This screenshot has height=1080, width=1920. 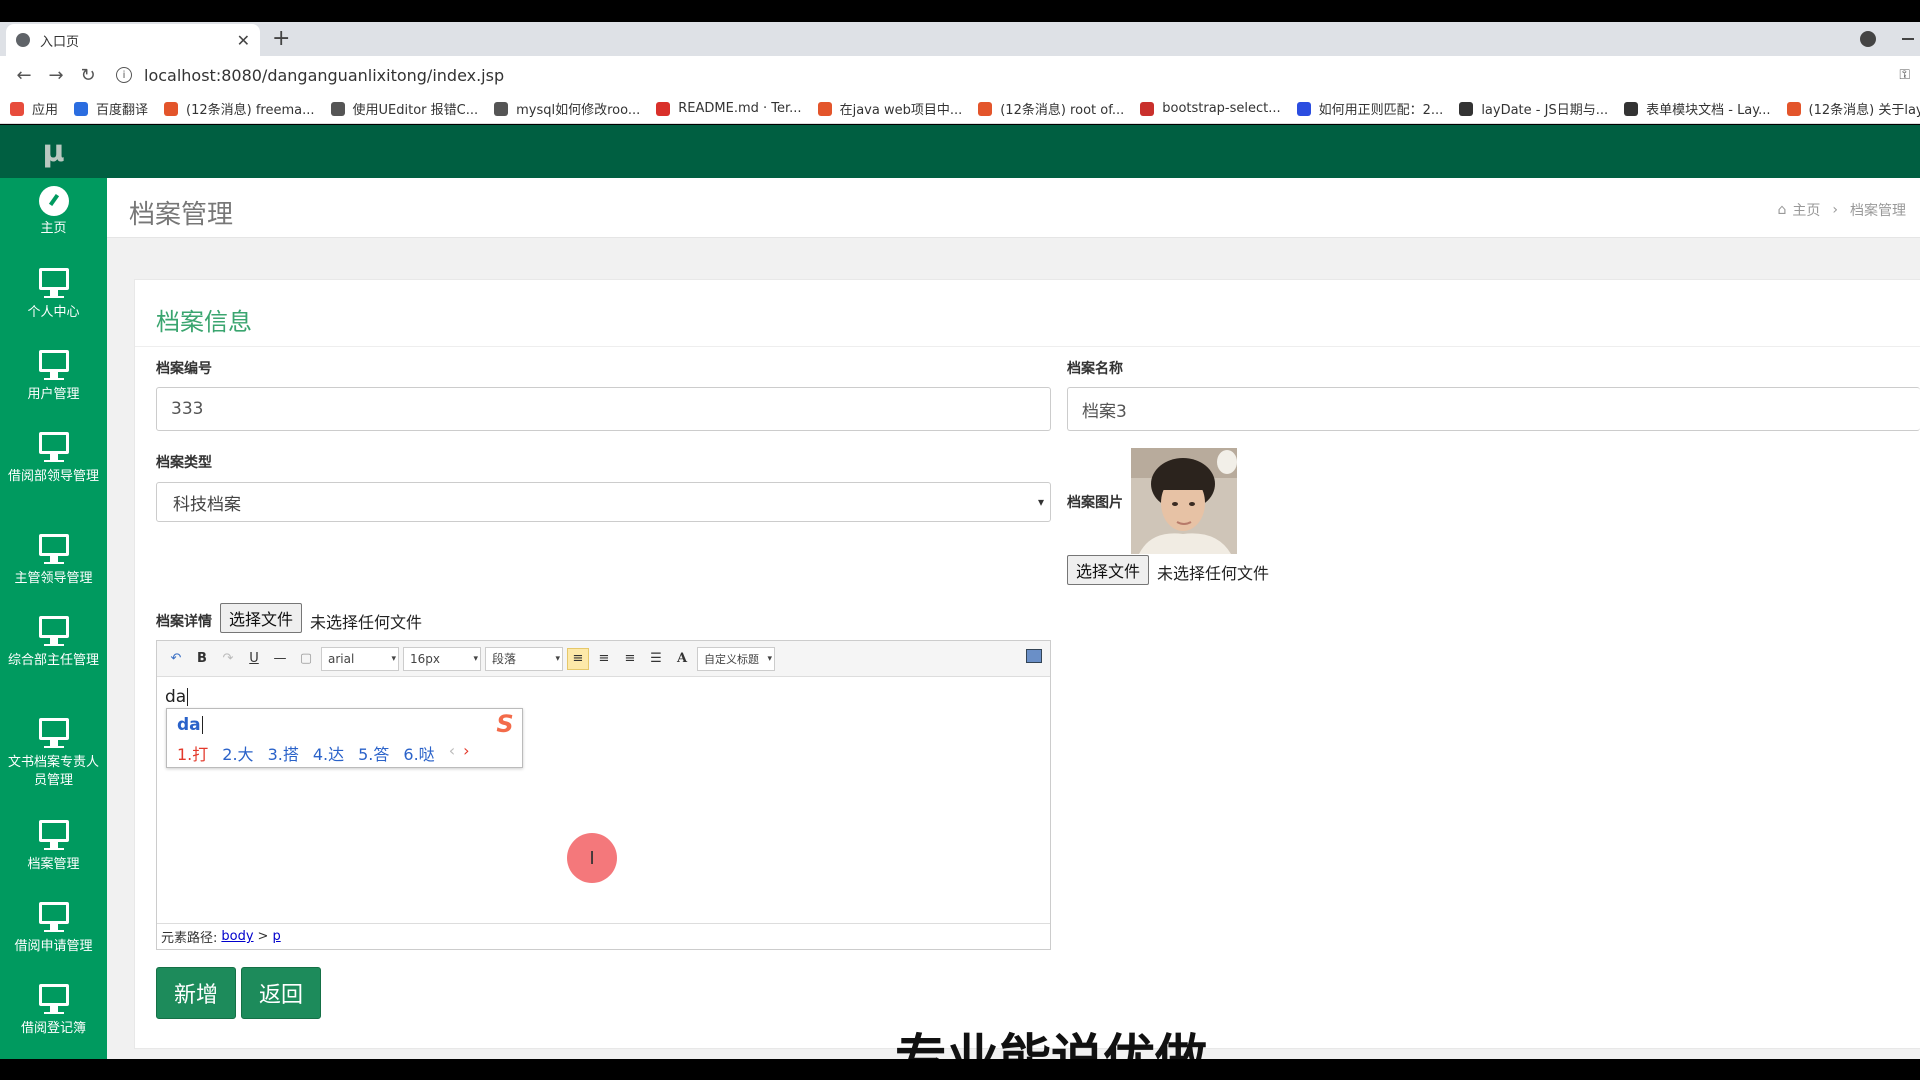 What do you see at coordinates (184, 369) in the screenshot?
I see `archive-id-label: 档案编号` at bounding box center [184, 369].